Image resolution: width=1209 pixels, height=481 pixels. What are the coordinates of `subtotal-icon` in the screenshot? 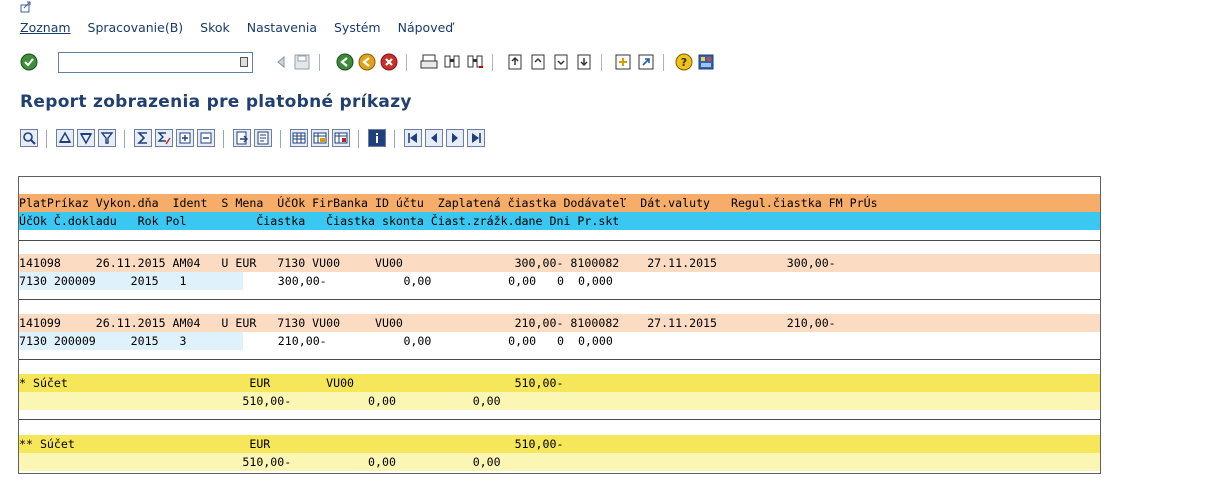 It's located at (164, 138).